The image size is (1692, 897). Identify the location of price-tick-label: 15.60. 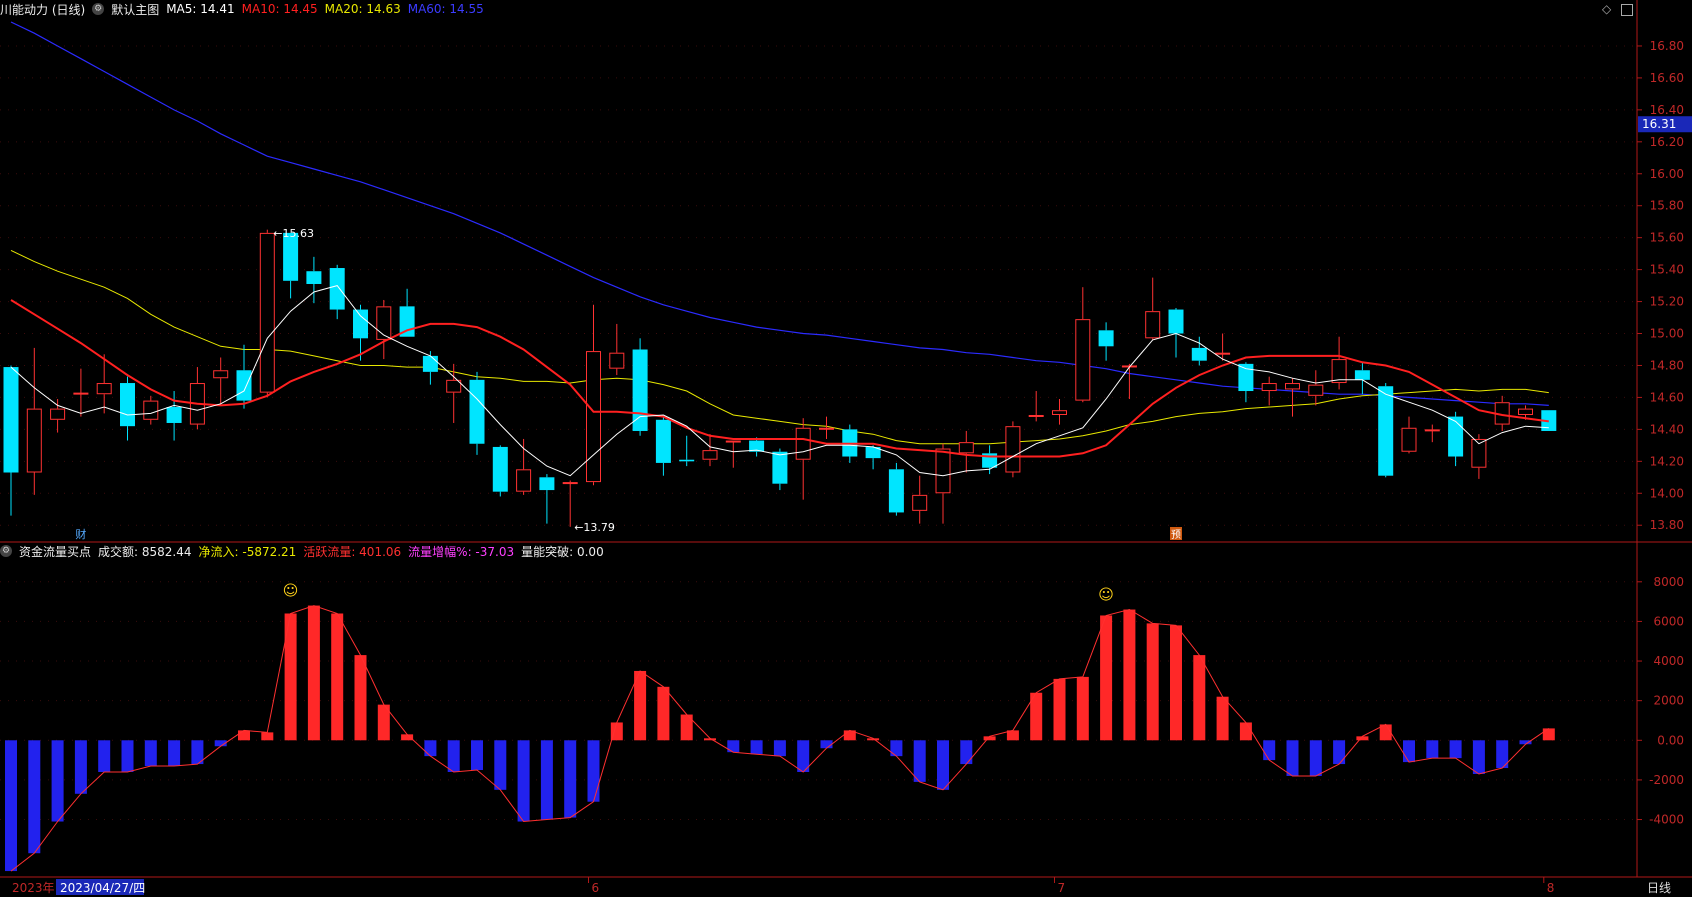
(1667, 238).